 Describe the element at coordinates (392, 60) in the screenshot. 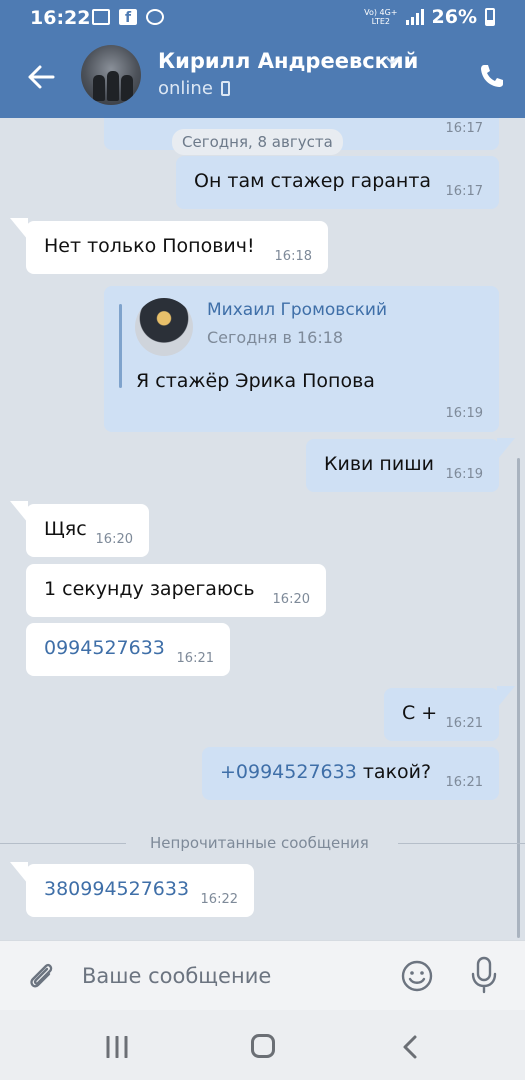

I see `chevron-down-icon` at that location.